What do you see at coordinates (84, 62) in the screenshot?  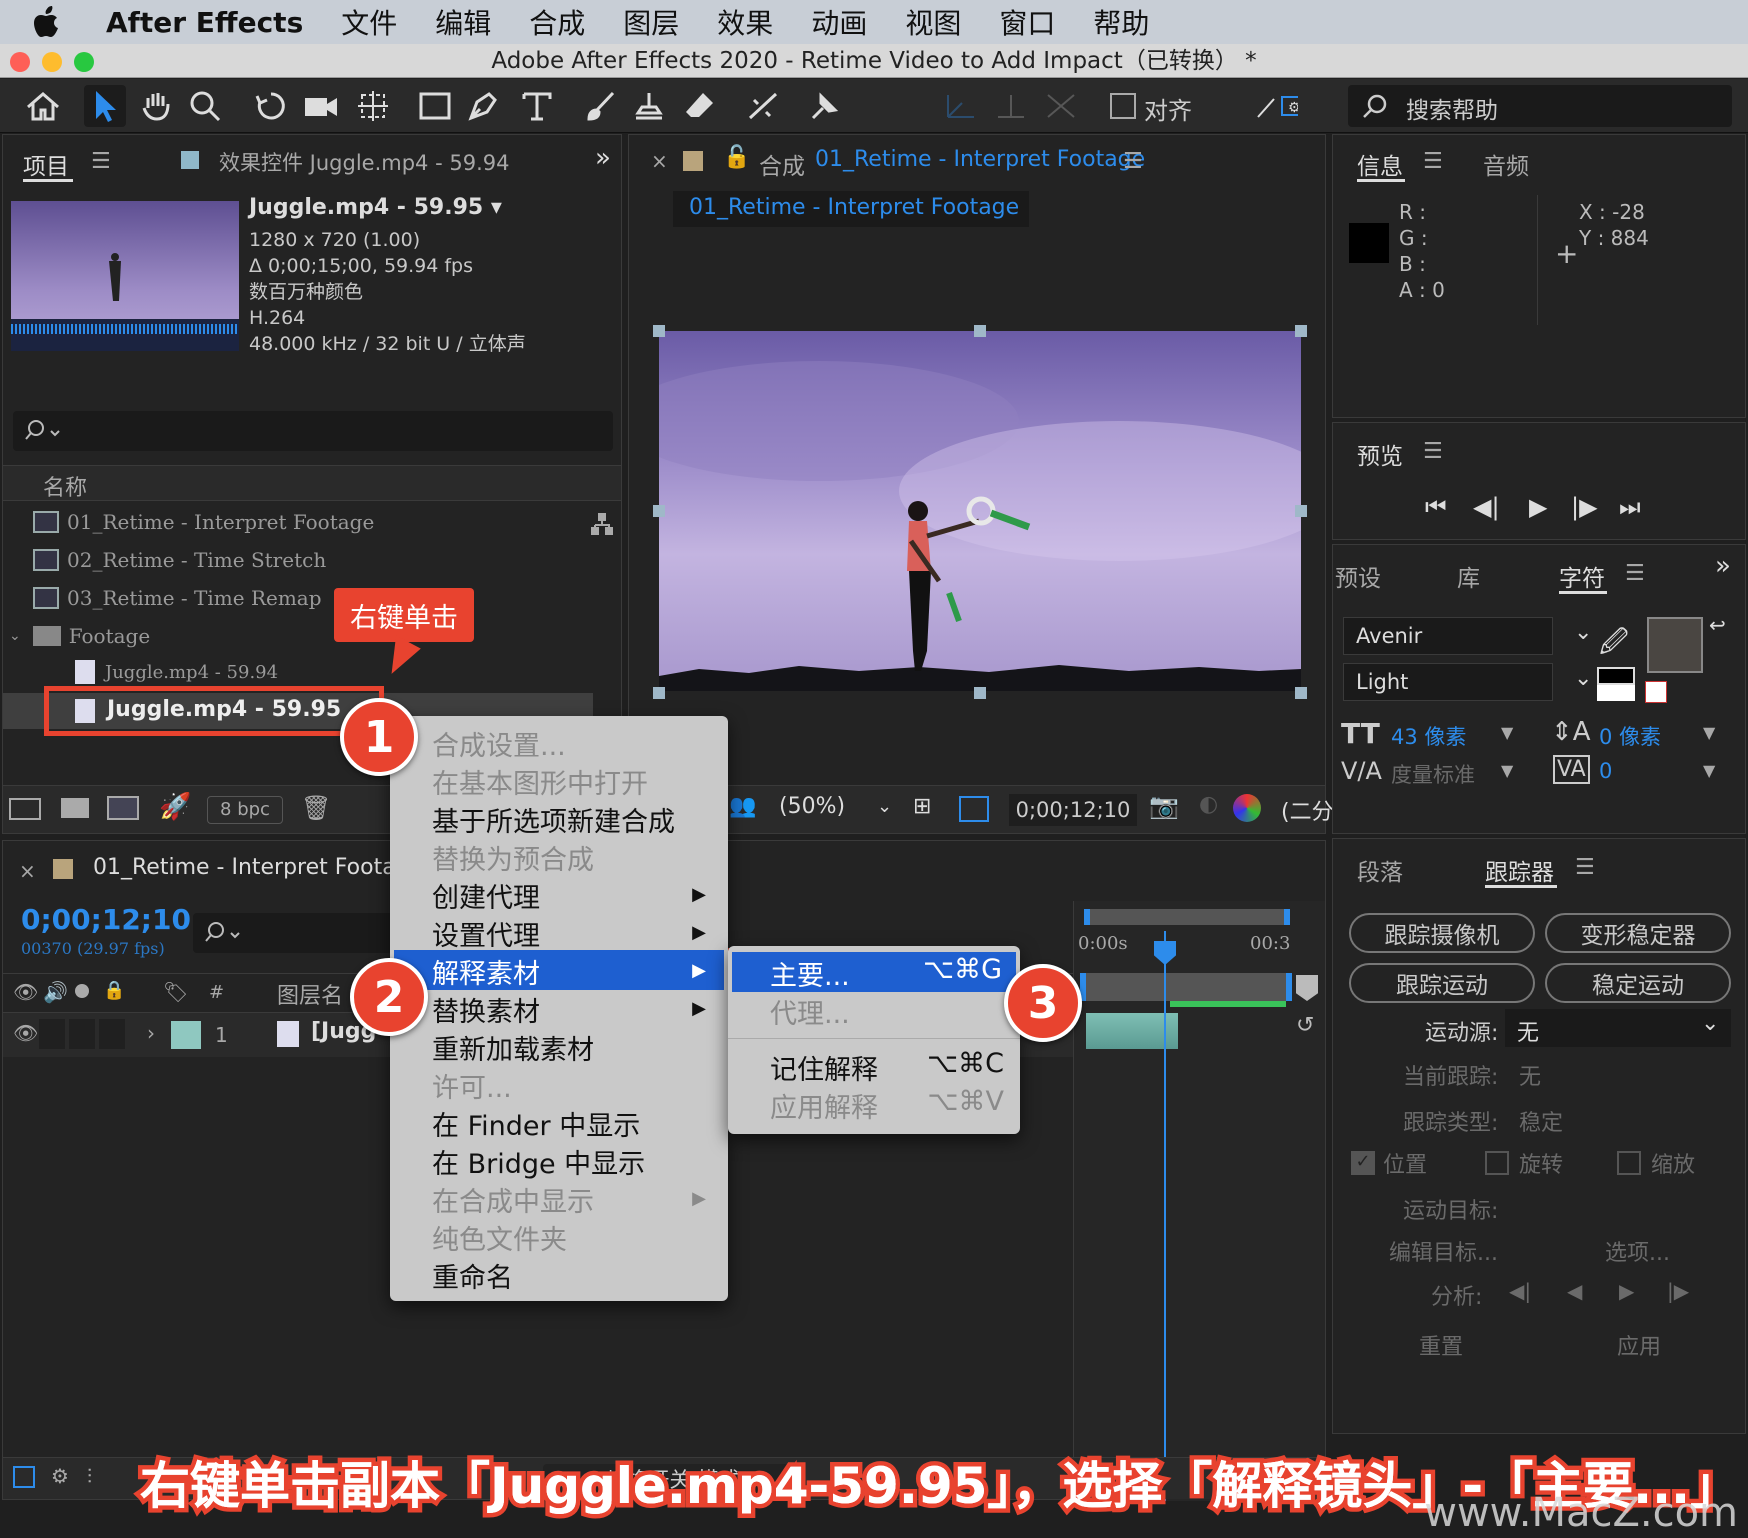 I see `zoom-window-button` at bounding box center [84, 62].